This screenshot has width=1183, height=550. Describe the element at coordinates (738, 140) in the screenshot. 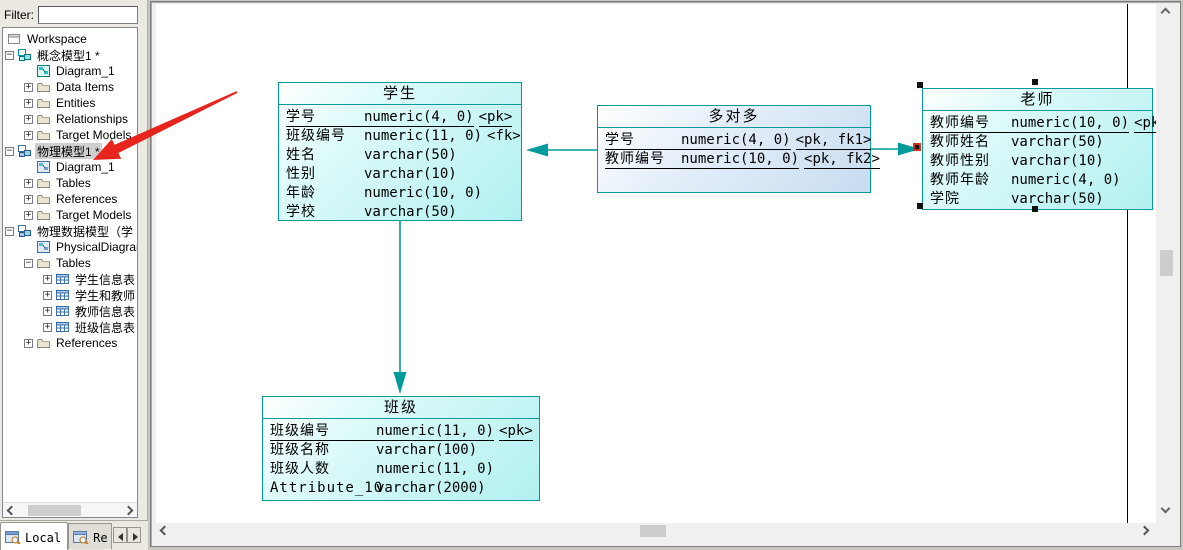

I see `entity-column-row: 学号 numeric(4, 0) <pk, fk1>` at that location.